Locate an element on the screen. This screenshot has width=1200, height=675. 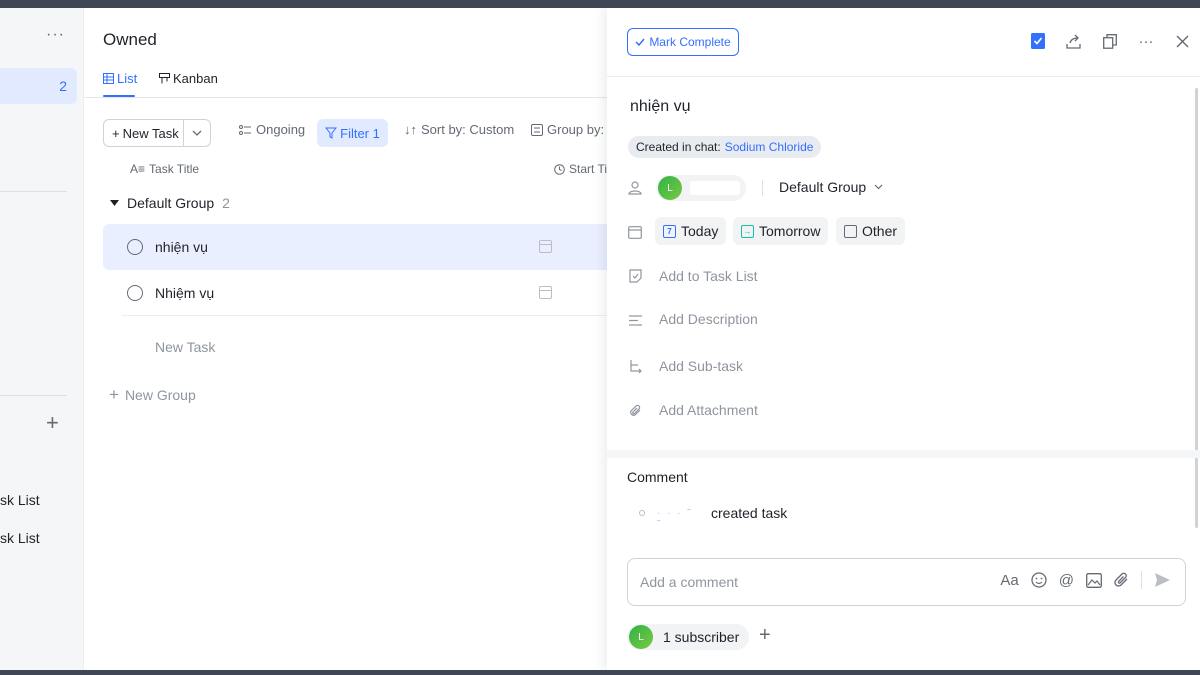
calendar-tomorrow-icon: → is located at coordinates (747, 231).